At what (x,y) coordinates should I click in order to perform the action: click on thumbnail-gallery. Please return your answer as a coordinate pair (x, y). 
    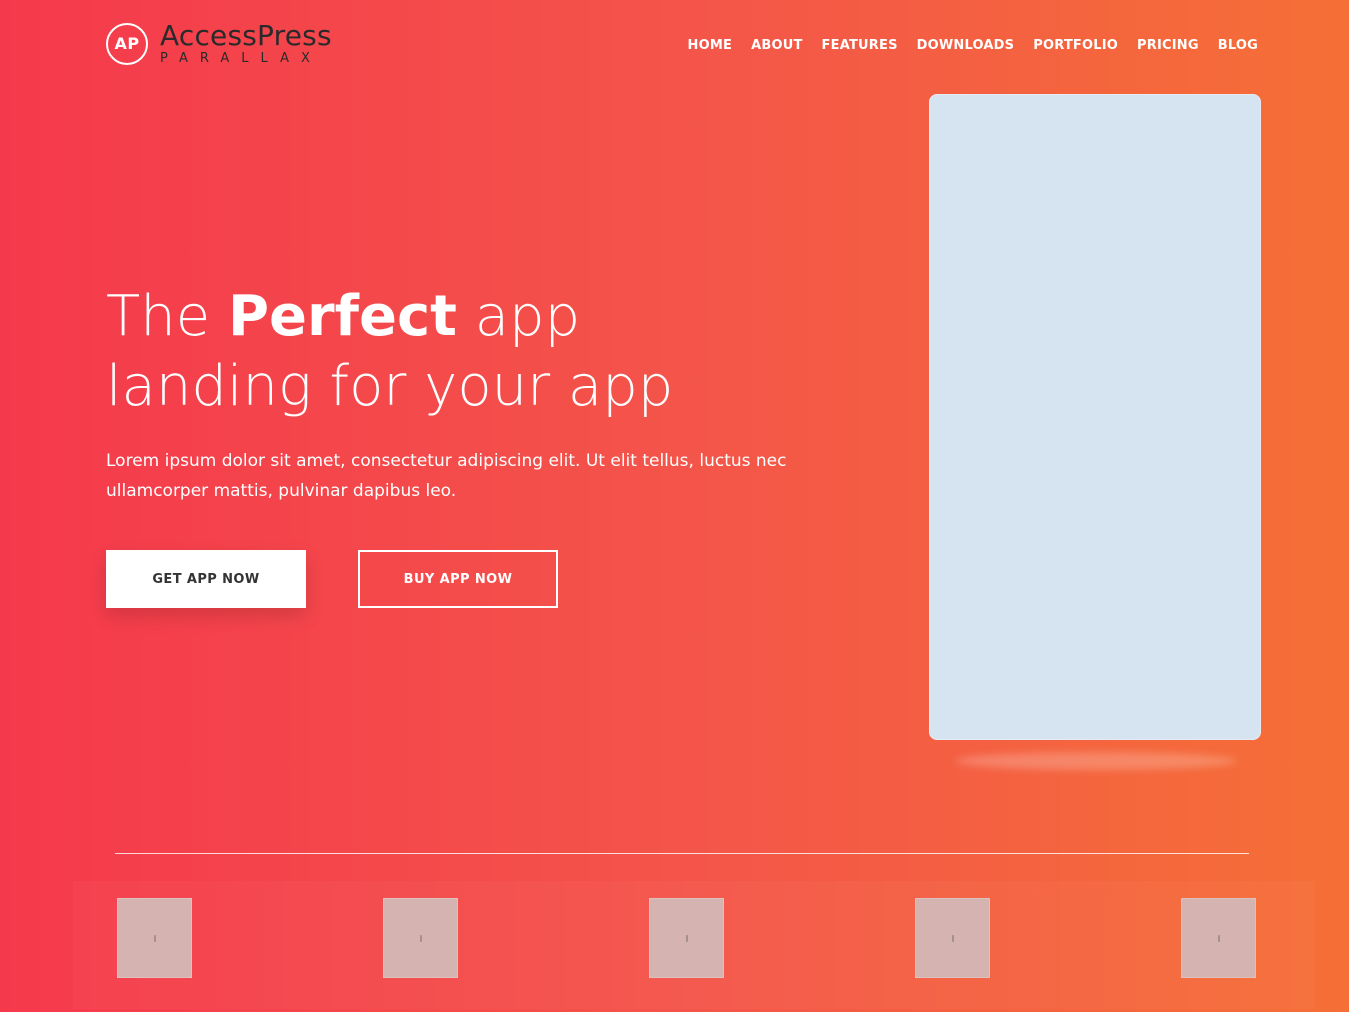
    Looking at the image, I should click on (687, 939).